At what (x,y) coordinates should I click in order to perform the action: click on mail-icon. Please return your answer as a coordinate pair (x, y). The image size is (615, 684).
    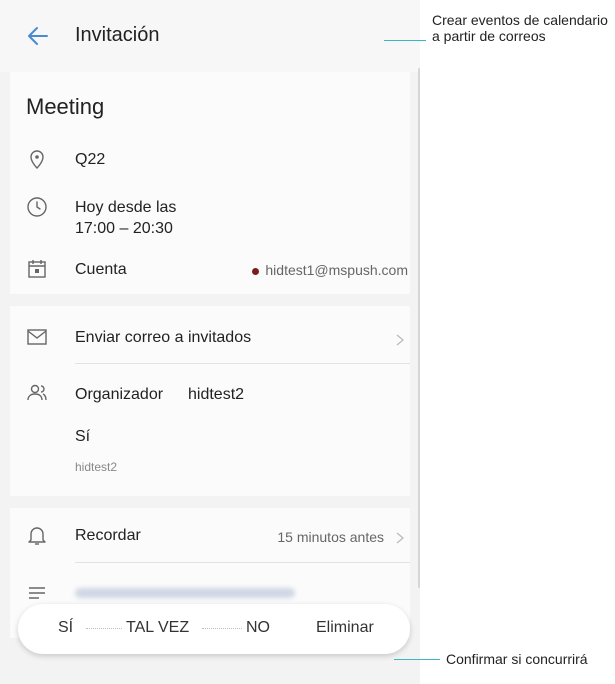
    Looking at the image, I should click on (37, 337).